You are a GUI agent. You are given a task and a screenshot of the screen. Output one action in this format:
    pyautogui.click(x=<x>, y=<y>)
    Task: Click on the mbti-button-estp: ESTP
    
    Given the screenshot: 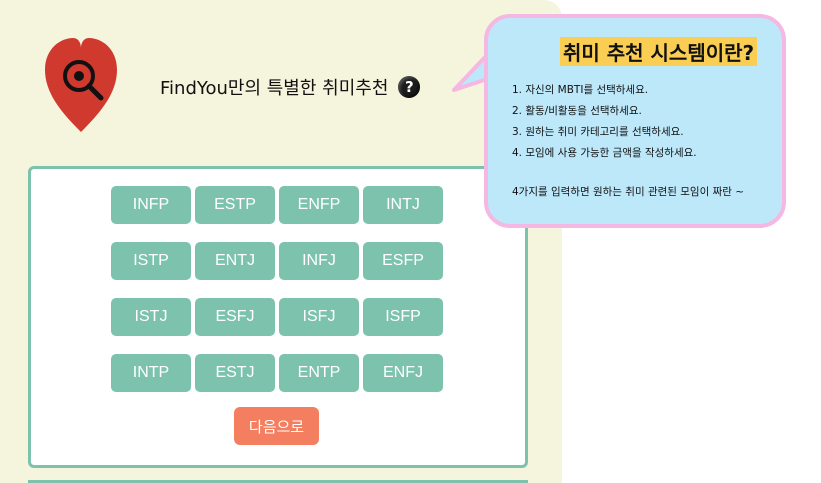 What is the action you would take?
    pyautogui.click(x=235, y=205)
    